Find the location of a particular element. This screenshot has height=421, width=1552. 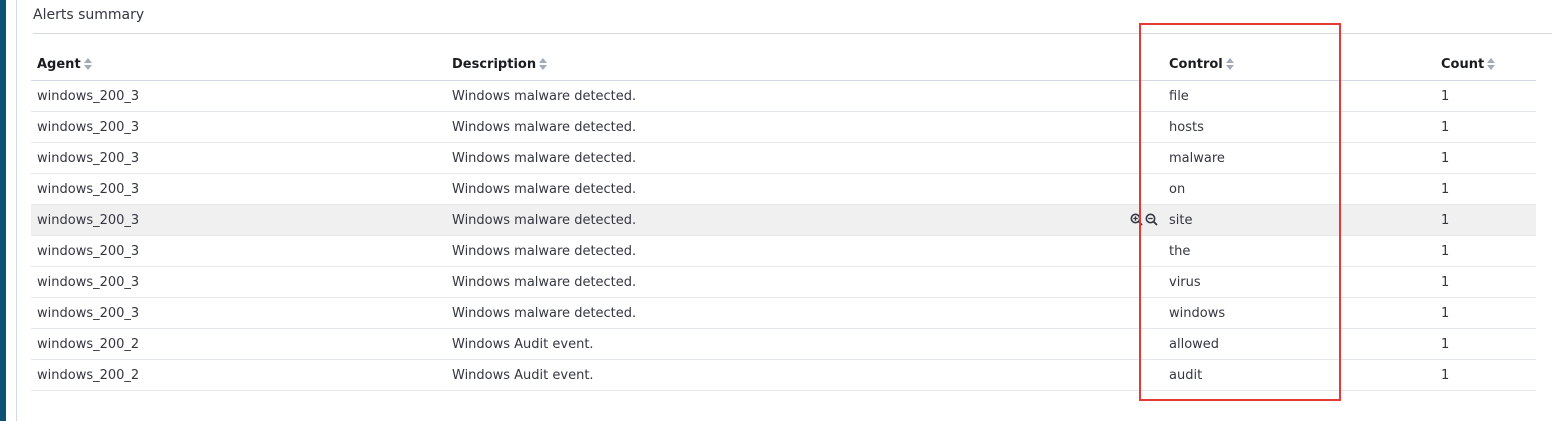

cell-control: virus is located at coordinates (1299, 282).